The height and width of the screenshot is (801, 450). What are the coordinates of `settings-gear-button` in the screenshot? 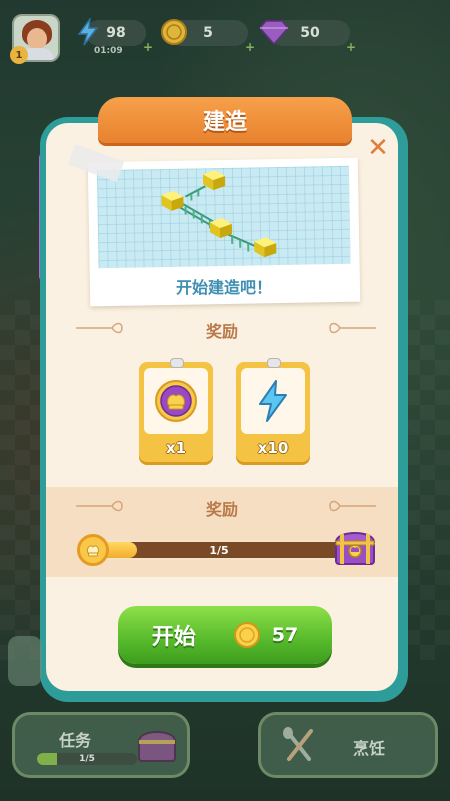 It's located at (25, 661).